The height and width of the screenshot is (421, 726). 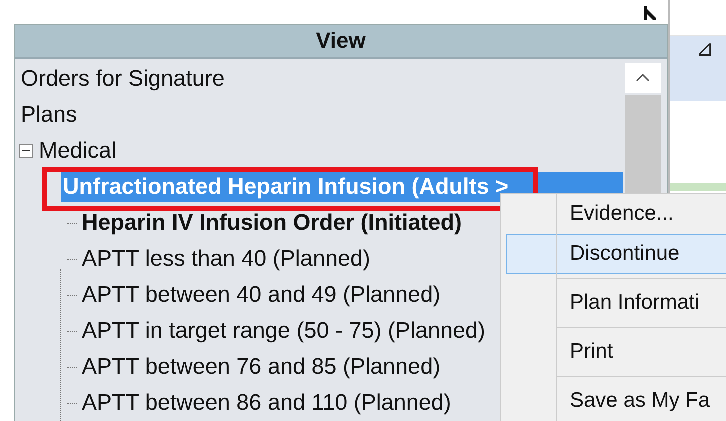 I want to click on tree-item: APTT in target range (50 - 75) (Planned), so click(x=284, y=331).